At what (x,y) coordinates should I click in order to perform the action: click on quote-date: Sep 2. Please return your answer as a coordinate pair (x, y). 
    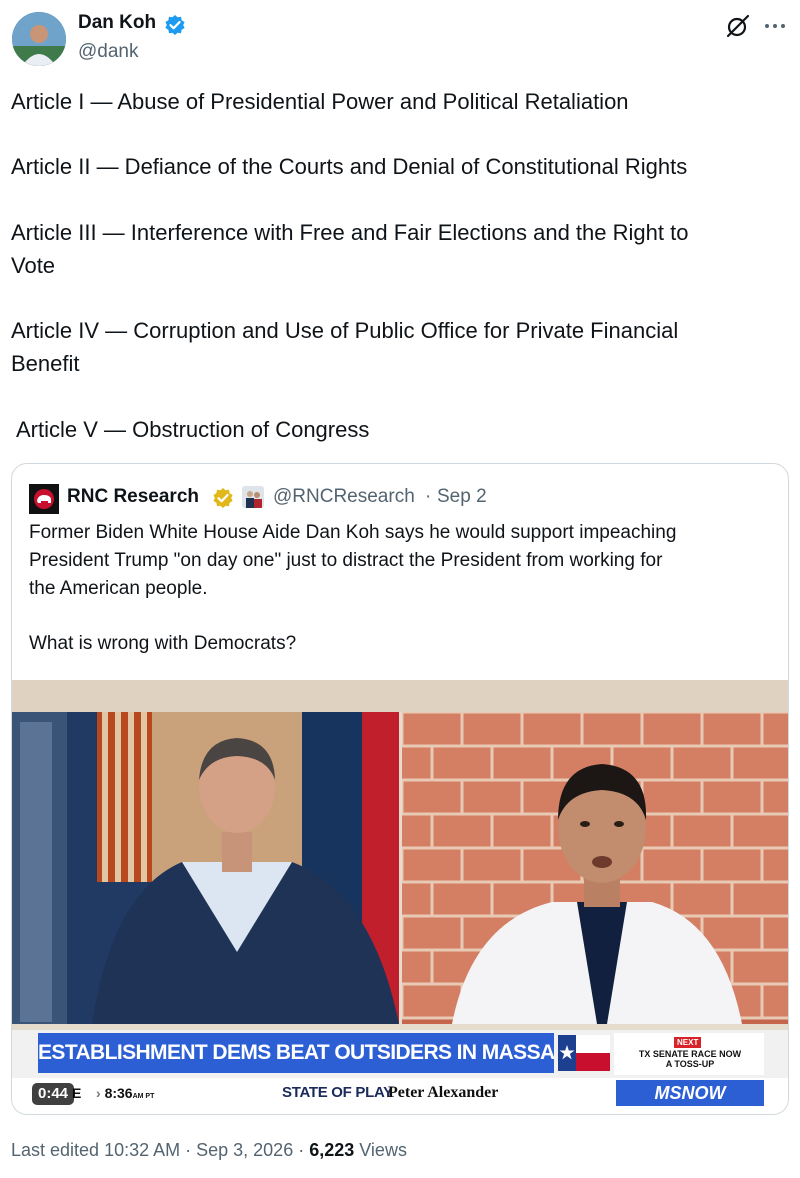
    Looking at the image, I should click on (462, 497).